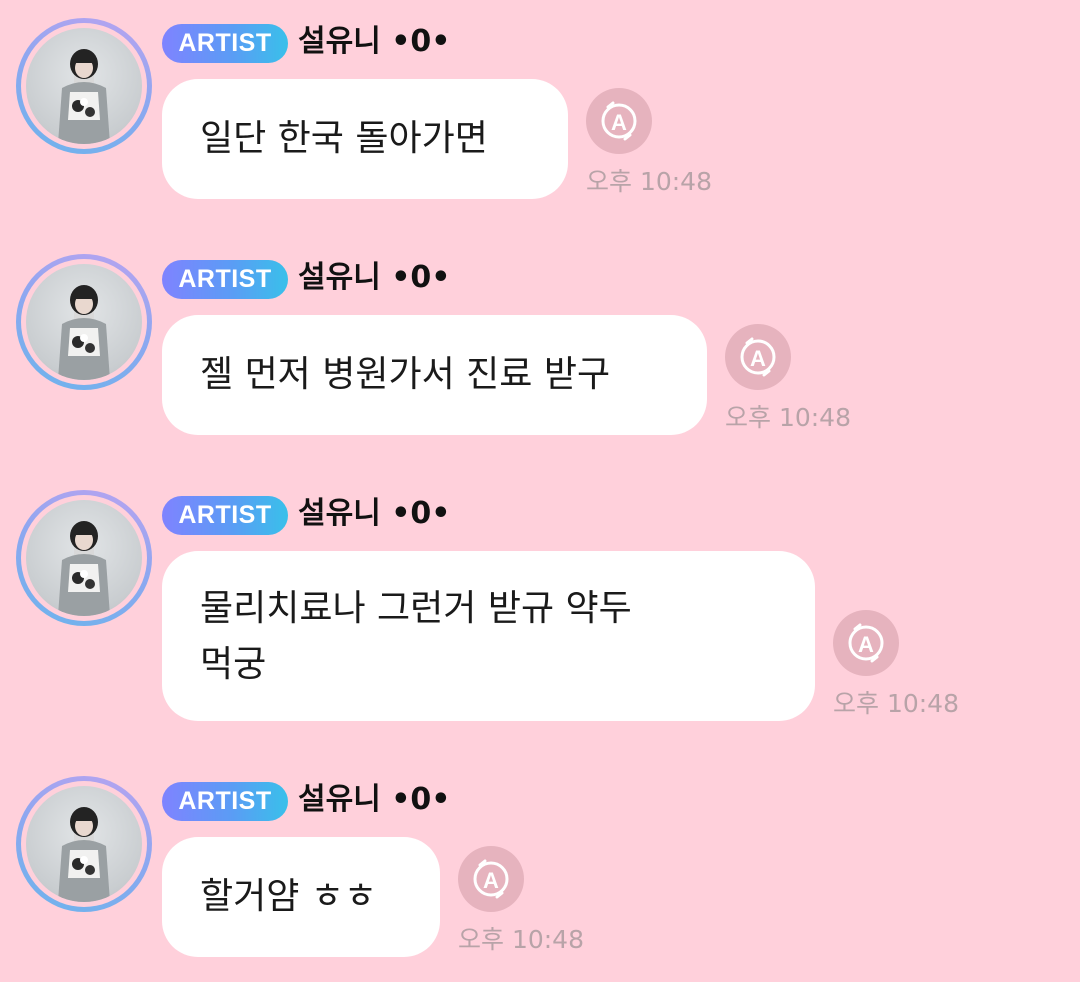  I want to click on message-text: 젤 먼저 병원가서 진료 받구, so click(405, 374).